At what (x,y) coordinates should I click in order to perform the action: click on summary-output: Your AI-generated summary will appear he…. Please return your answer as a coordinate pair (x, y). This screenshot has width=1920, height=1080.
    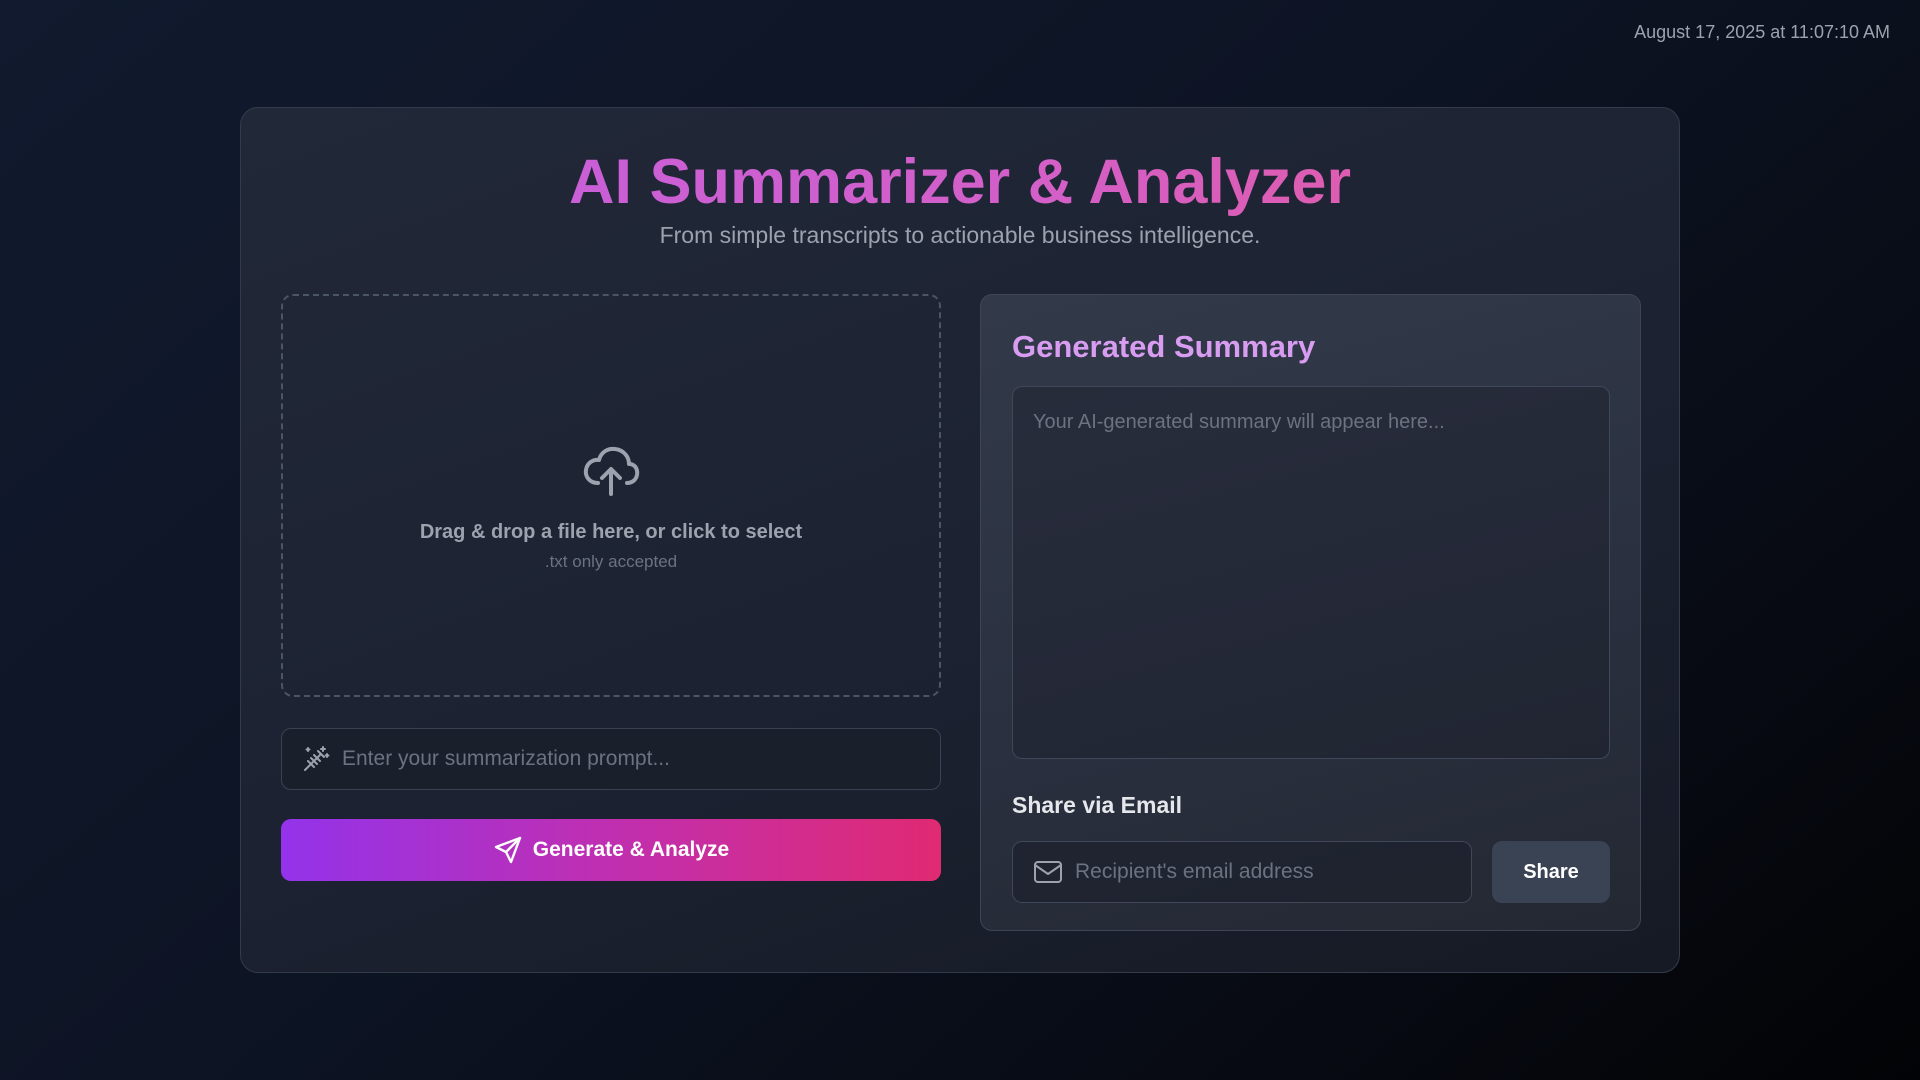
    Looking at the image, I should click on (1311, 572).